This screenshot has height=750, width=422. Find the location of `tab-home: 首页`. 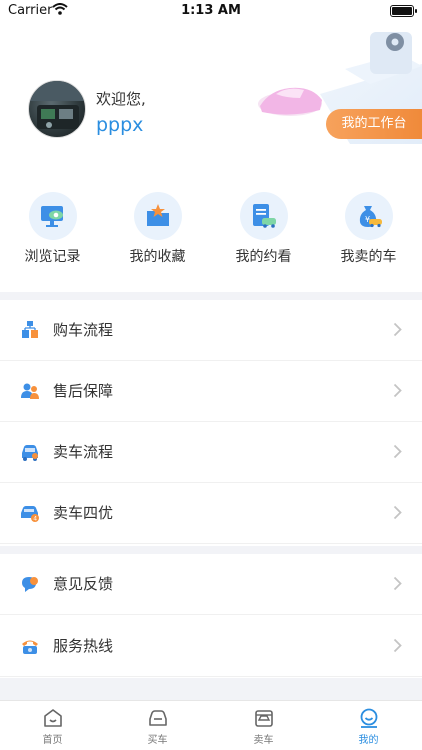

tab-home: 首页 is located at coordinates (52, 726).